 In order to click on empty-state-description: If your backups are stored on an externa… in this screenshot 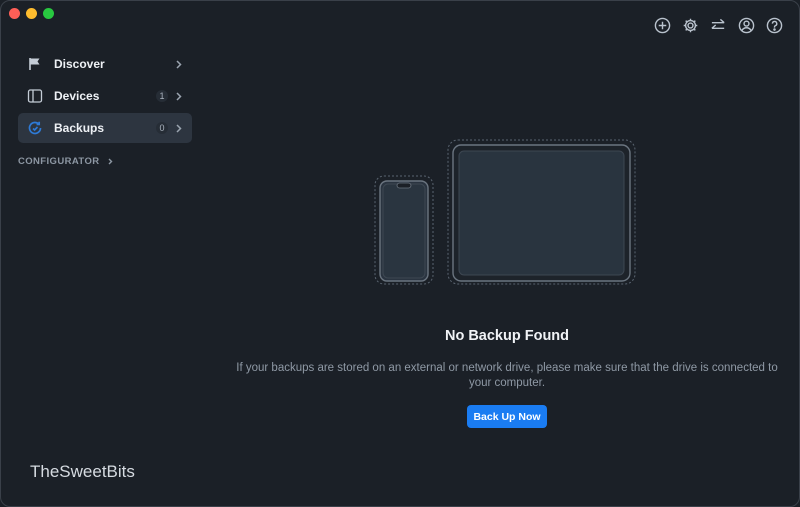, I will do `click(507, 375)`.